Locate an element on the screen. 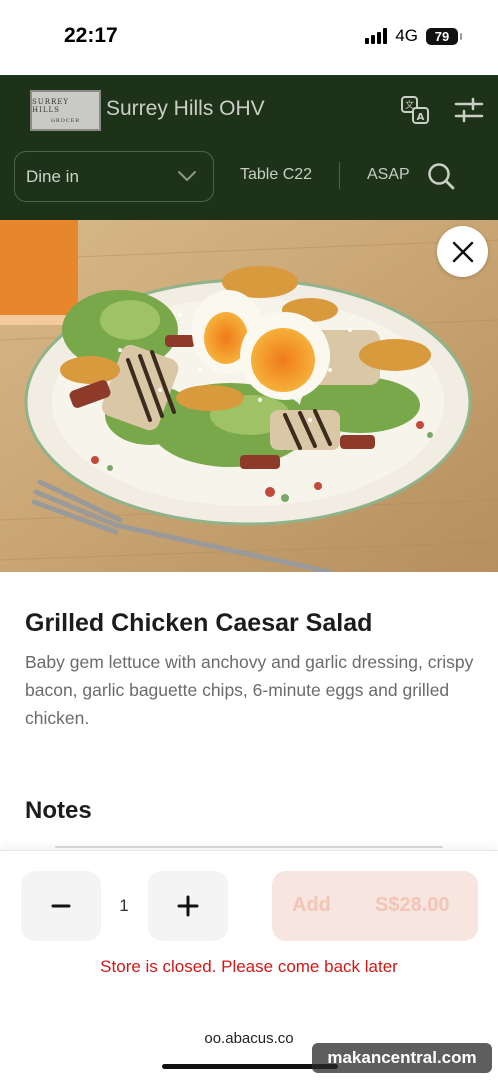  search-icon is located at coordinates (441, 176).